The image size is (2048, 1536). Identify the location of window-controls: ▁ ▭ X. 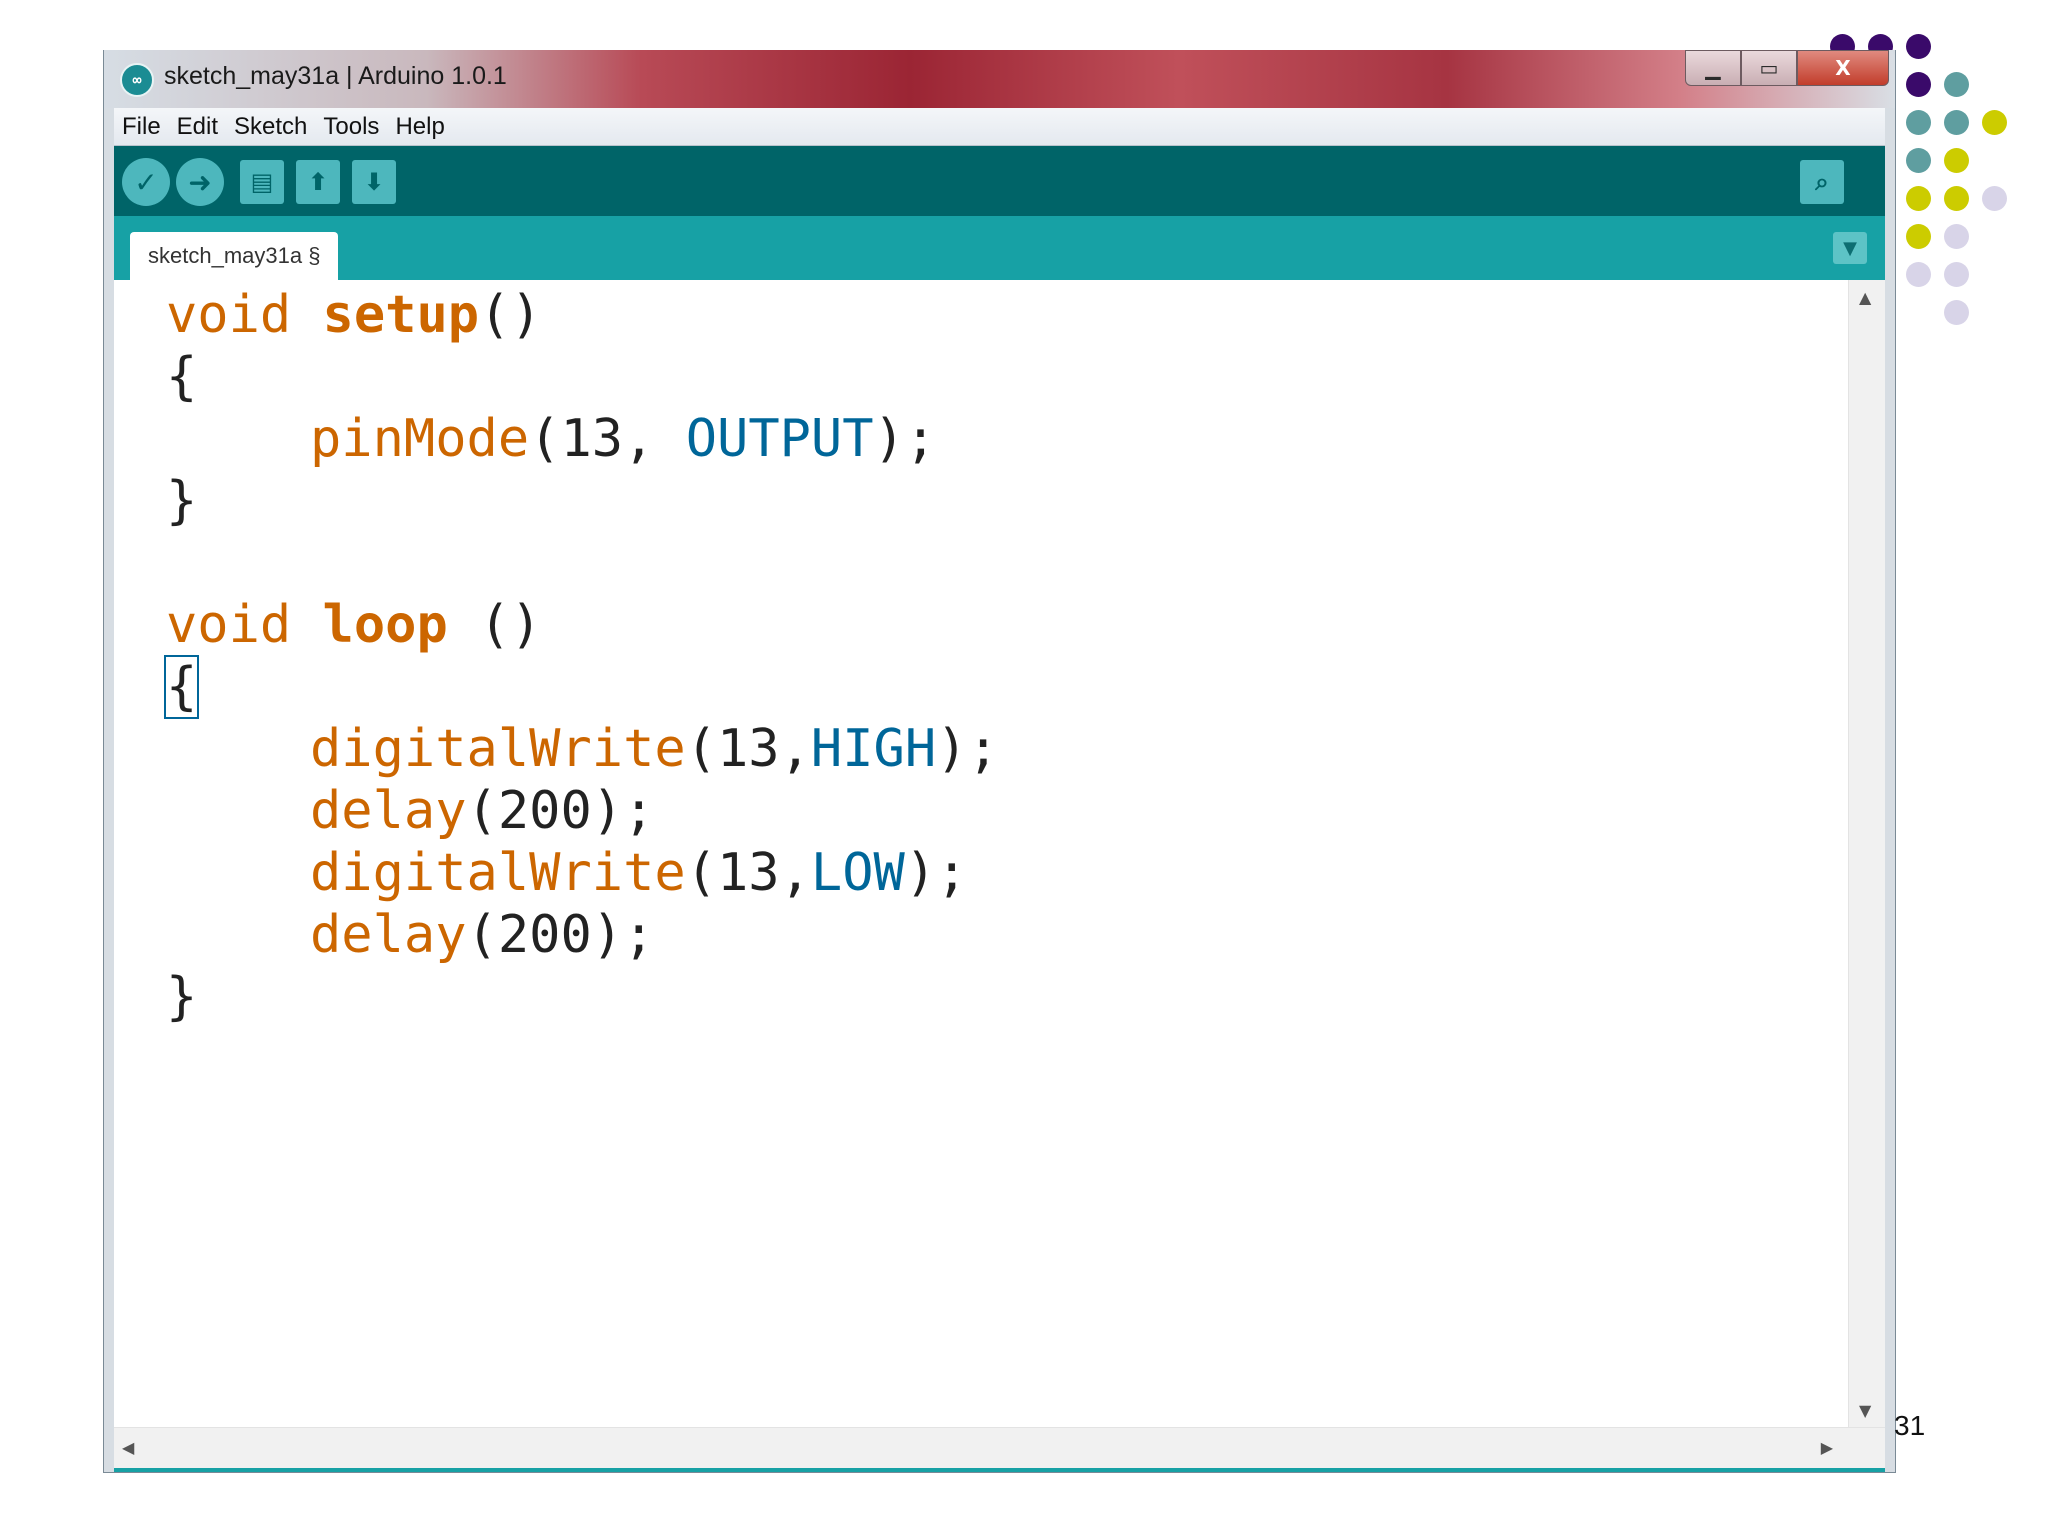
(1787, 69).